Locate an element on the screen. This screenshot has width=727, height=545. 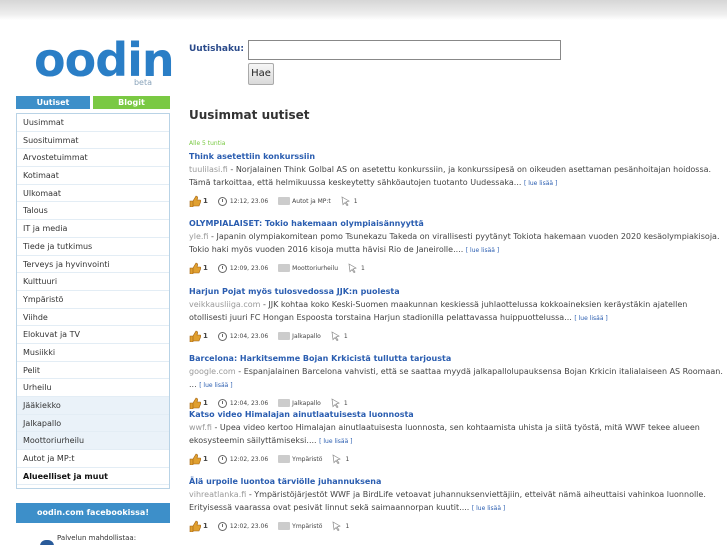
sidebar-item: Viihde is located at coordinates (93, 318).